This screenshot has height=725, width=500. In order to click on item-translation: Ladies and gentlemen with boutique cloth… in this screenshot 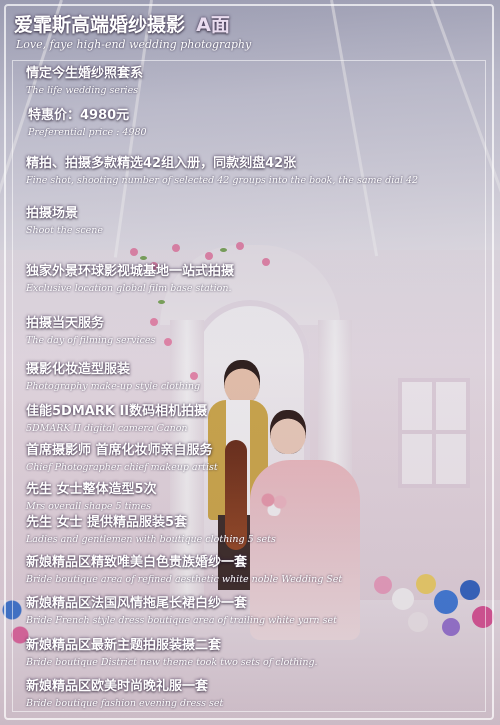, I will do `click(151, 539)`.